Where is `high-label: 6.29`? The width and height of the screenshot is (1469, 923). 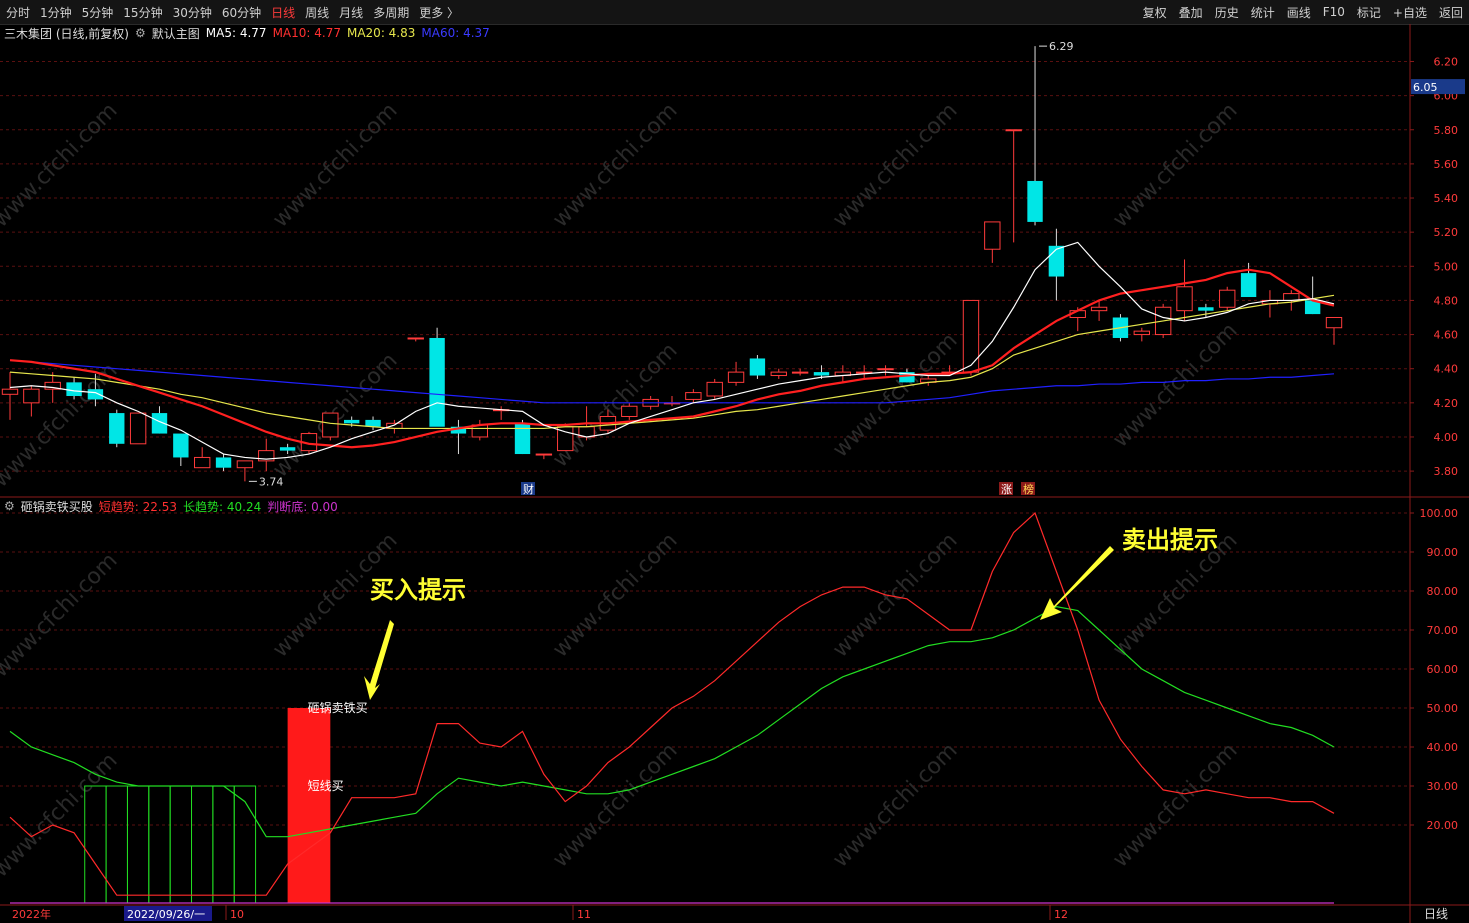 high-label: 6.29 is located at coordinates (1061, 46).